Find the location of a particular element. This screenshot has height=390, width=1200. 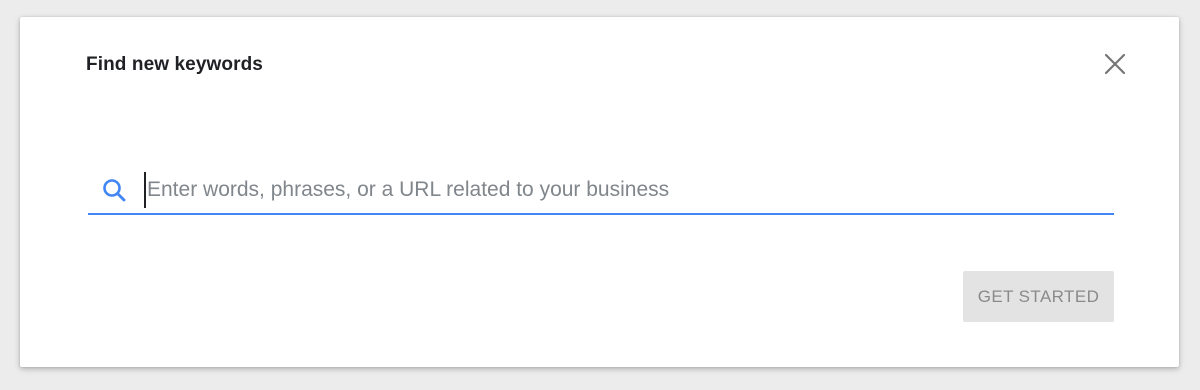

close-icon is located at coordinates (1115, 64).